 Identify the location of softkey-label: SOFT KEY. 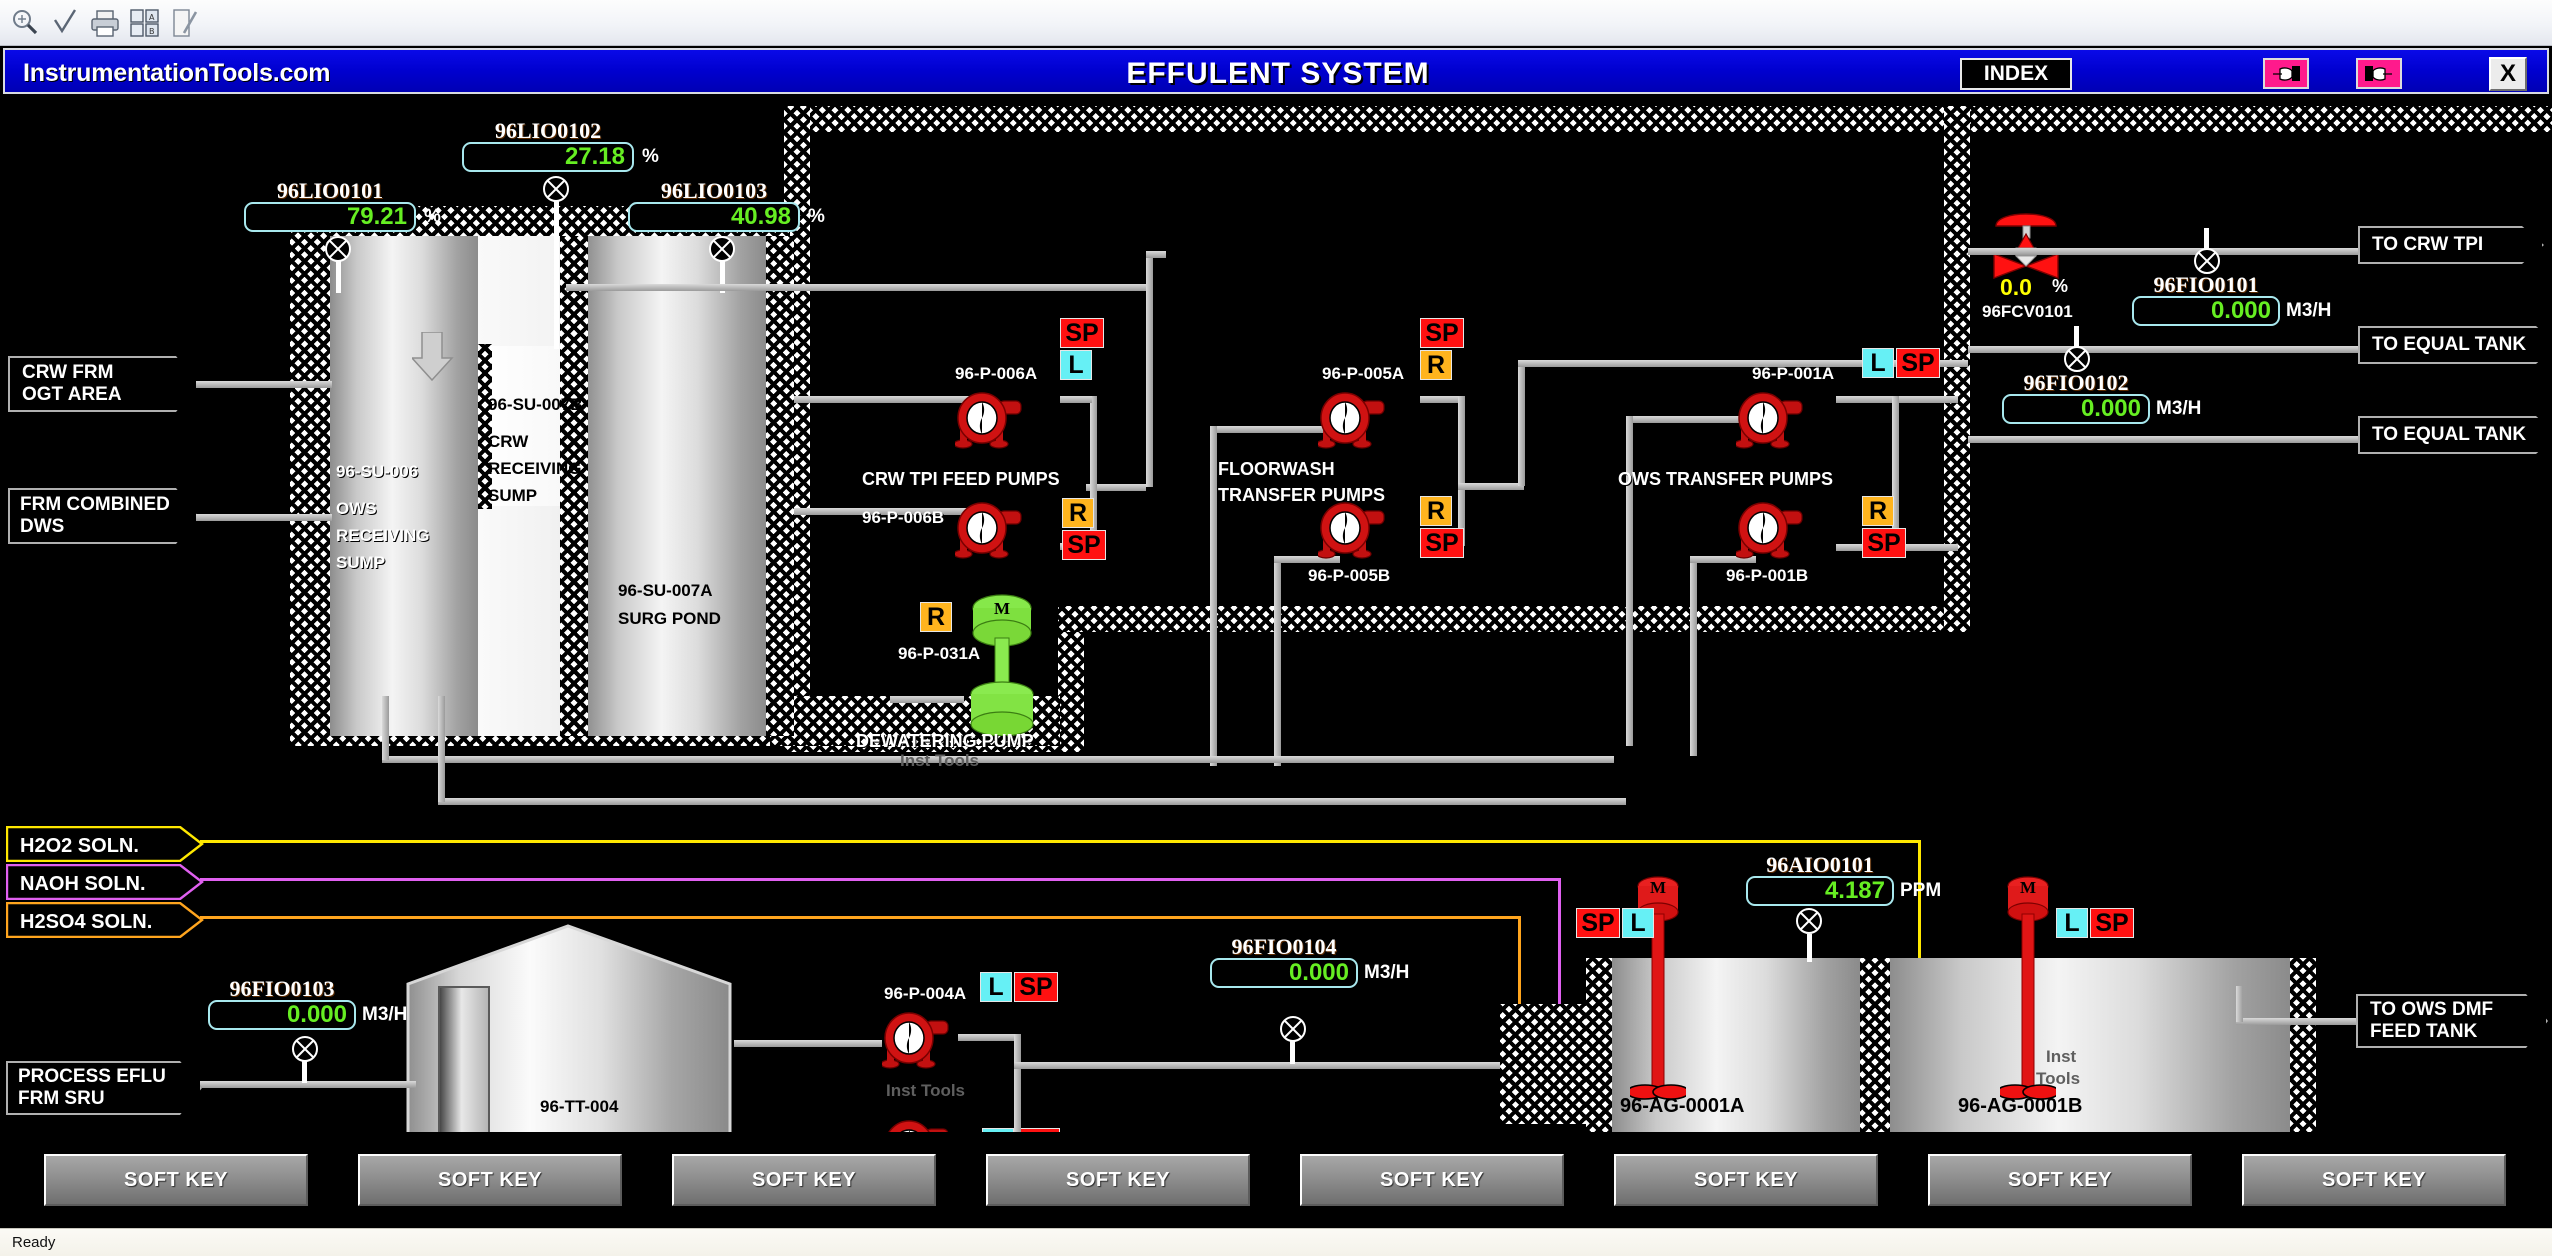
(2373, 1179).